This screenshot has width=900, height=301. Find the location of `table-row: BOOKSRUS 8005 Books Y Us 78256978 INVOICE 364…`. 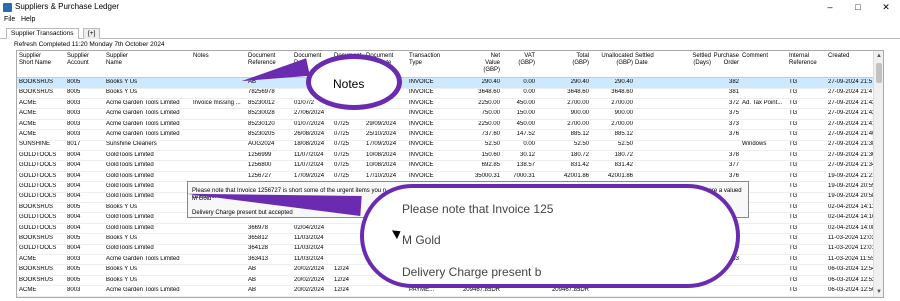

table-row: BOOKSRUS 8005 Books Y Us 78256978 INVOICE 364… is located at coordinates (446, 93).